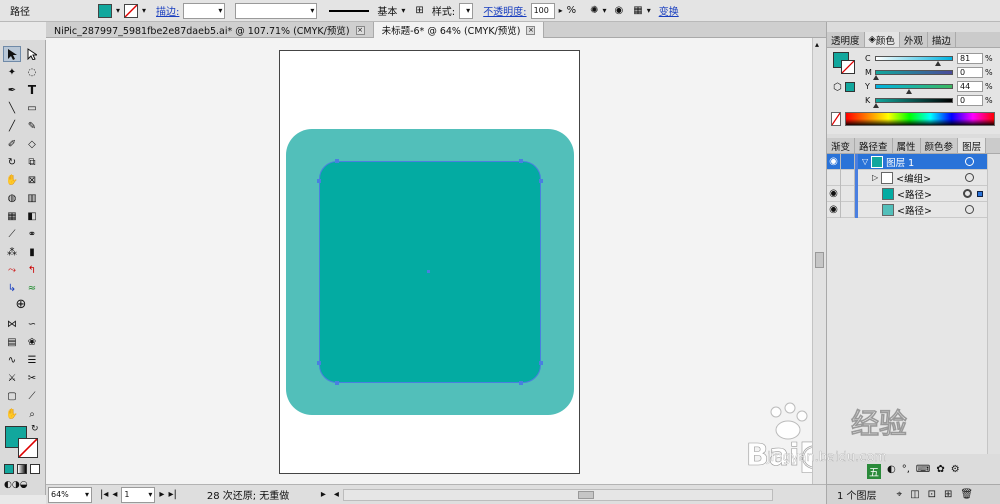  Describe the element at coordinates (817, 44) in the screenshot. I see `scroll-up-icon: ▴` at that location.